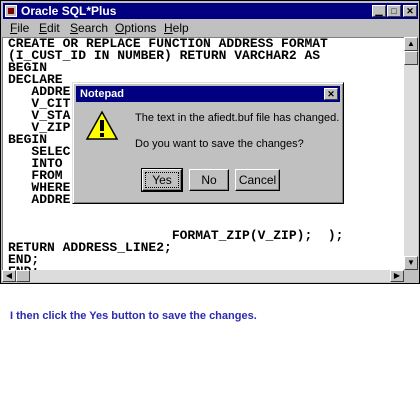 The image size is (420, 420). Describe the element at coordinates (9, 276) in the screenshot. I see `scroll-left-button: ◀` at that location.